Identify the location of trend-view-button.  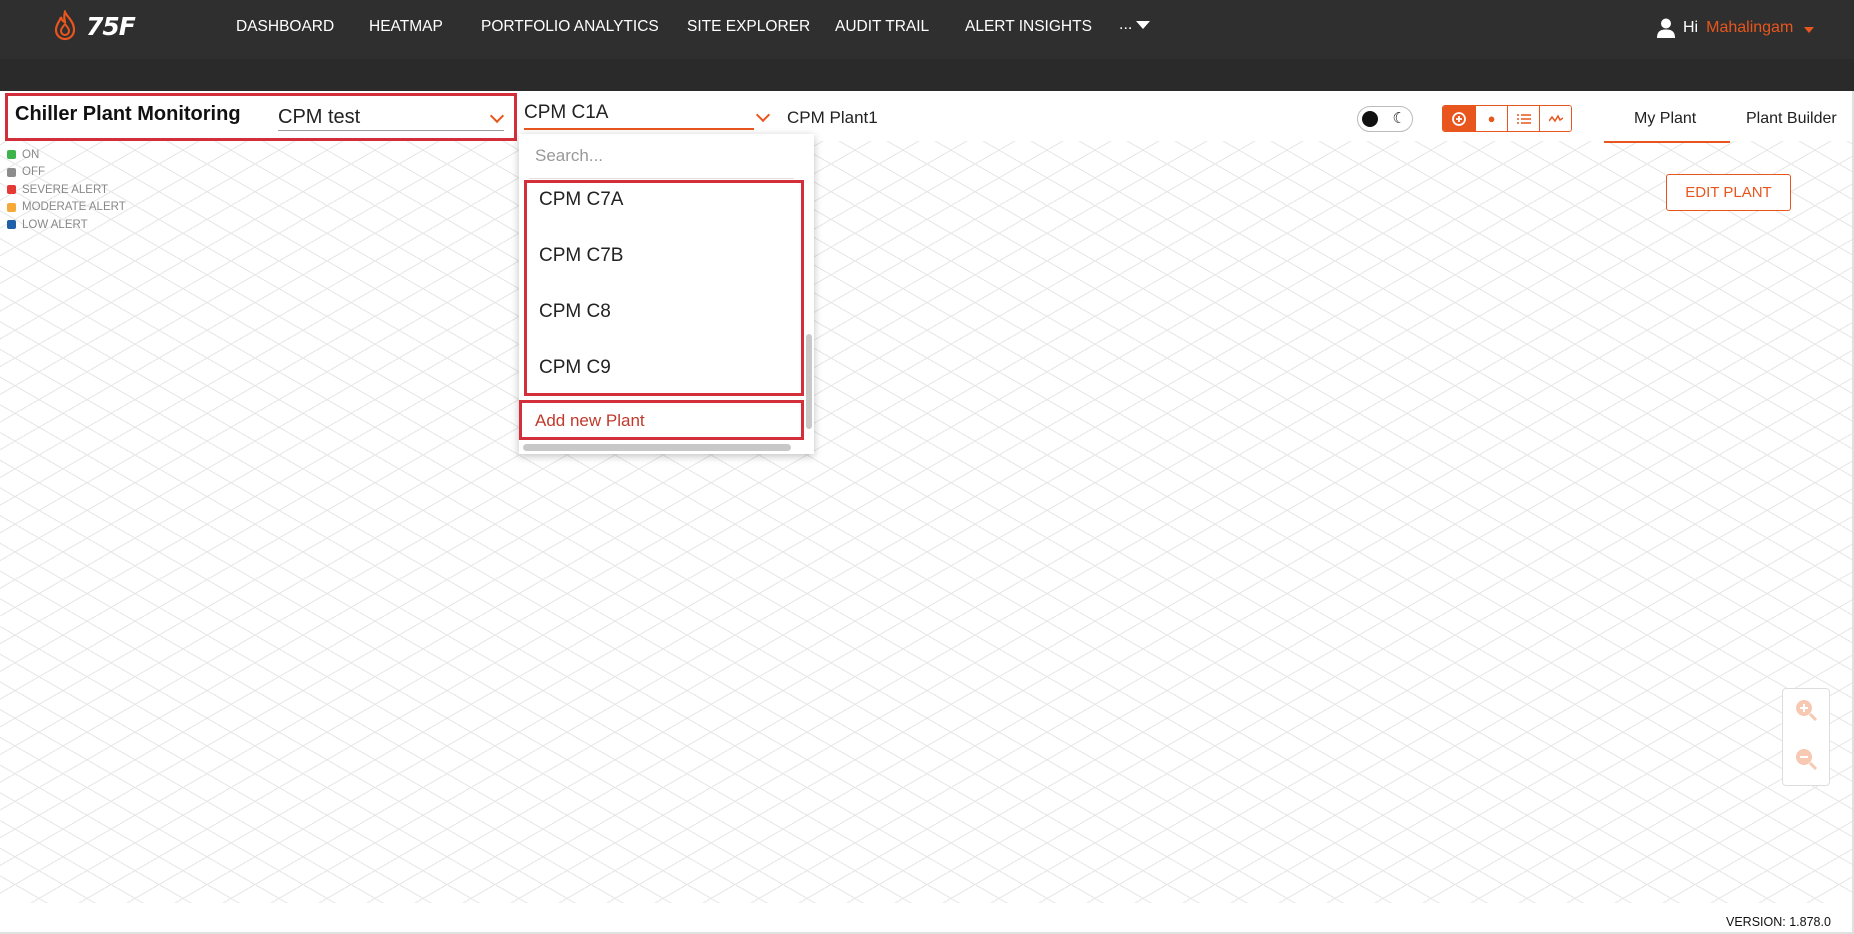
(1555, 118).